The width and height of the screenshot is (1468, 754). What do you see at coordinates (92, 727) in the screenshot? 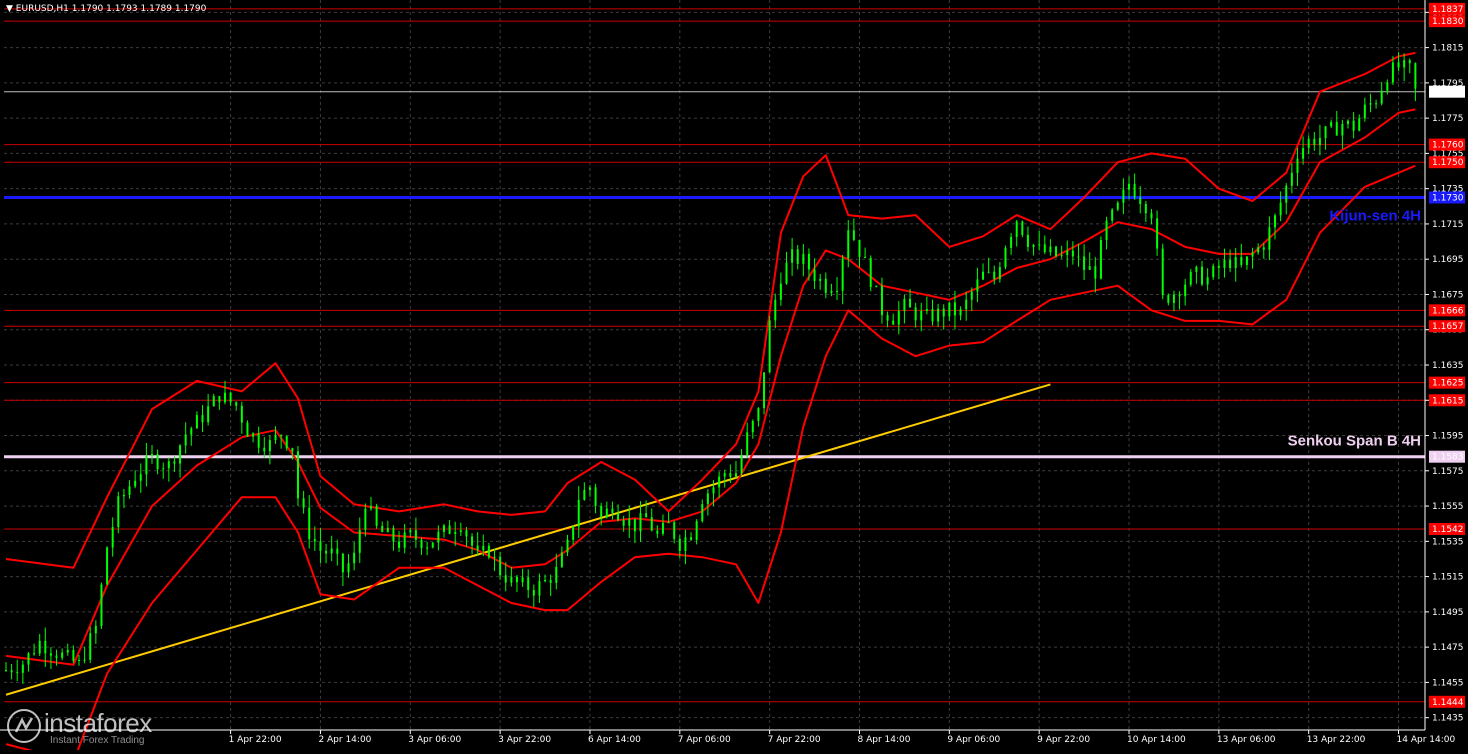
I see `instaforex-logo: instaforex Instant Forex Trading` at bounding box center [92, 727].